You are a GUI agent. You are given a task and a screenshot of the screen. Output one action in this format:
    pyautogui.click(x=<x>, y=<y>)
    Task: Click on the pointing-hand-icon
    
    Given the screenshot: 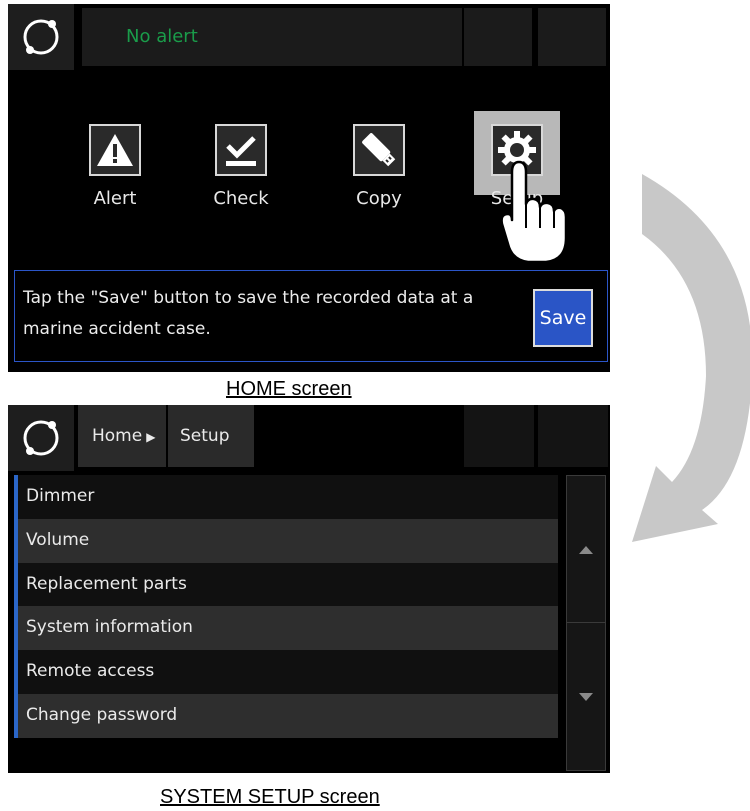 What is the action you would take?
    pyautogui.click(x=534, y=212)
    